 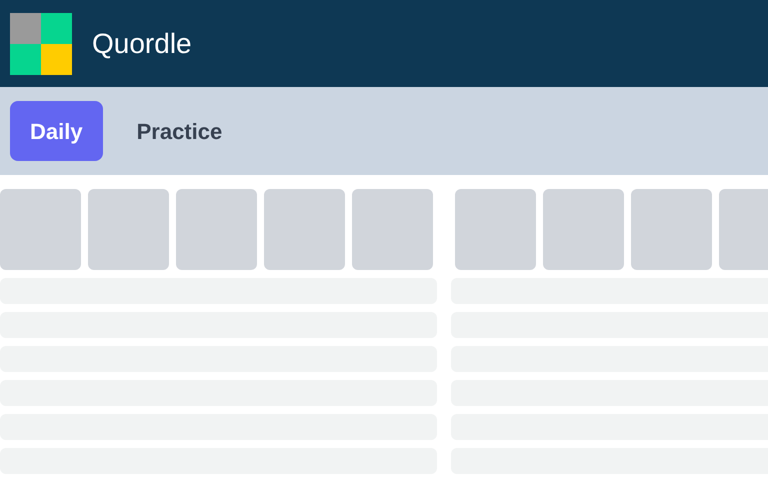 What do you see at coordinates (41, 43) in the screenshot?
I see `logo-icon` at bounding box center [41, 43].